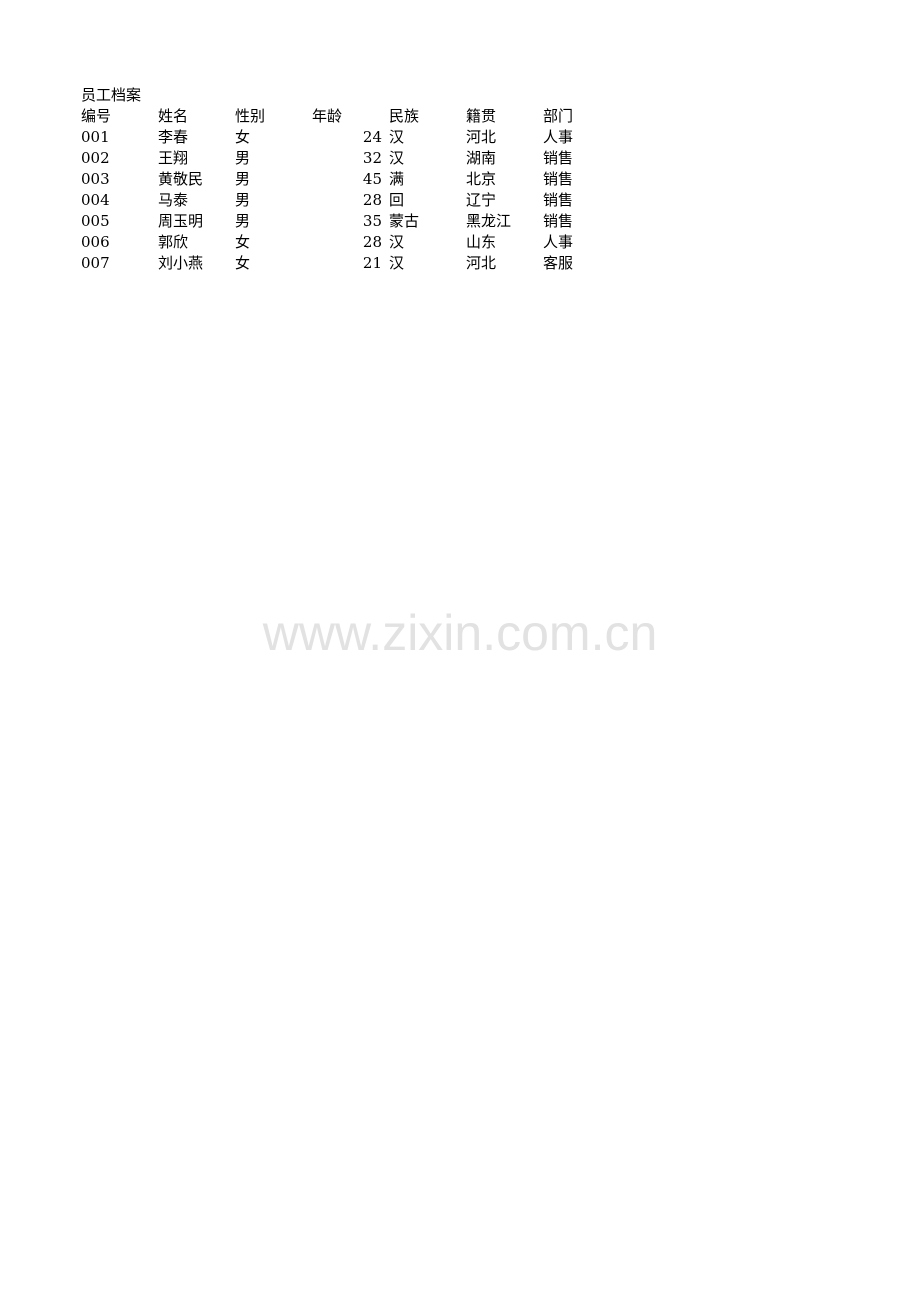 The width and height of the screenshot is (920, 1301). I want to click on cell-age: 45, so click(372, 179).